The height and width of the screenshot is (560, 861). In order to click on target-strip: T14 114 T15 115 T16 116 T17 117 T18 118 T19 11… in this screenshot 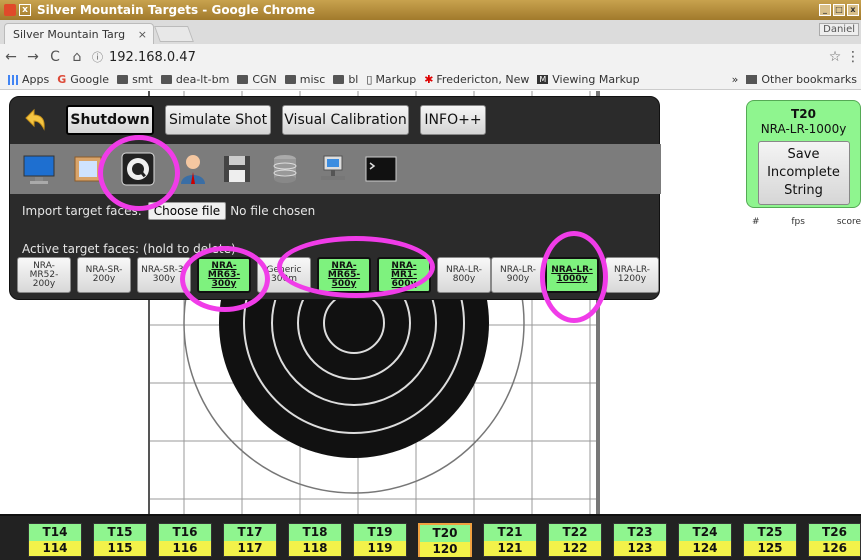, I will do `click(430, 537)`.